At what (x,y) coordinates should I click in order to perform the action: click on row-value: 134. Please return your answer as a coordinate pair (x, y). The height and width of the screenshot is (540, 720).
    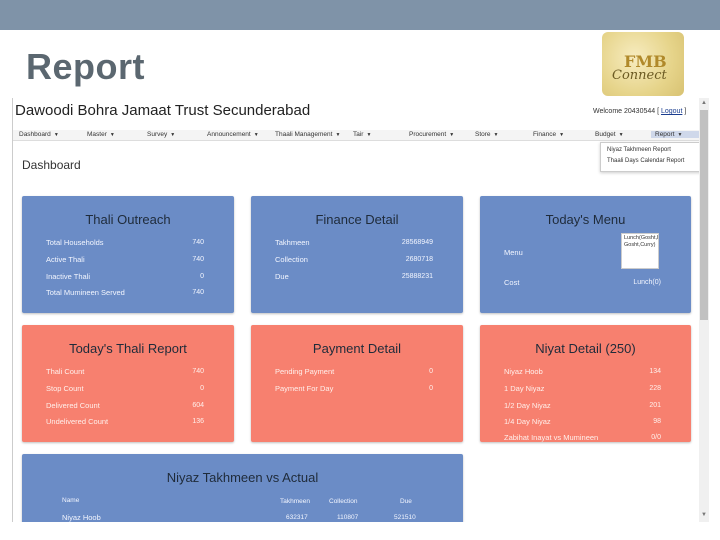
    Looking at the image, I should click on (655, 371).